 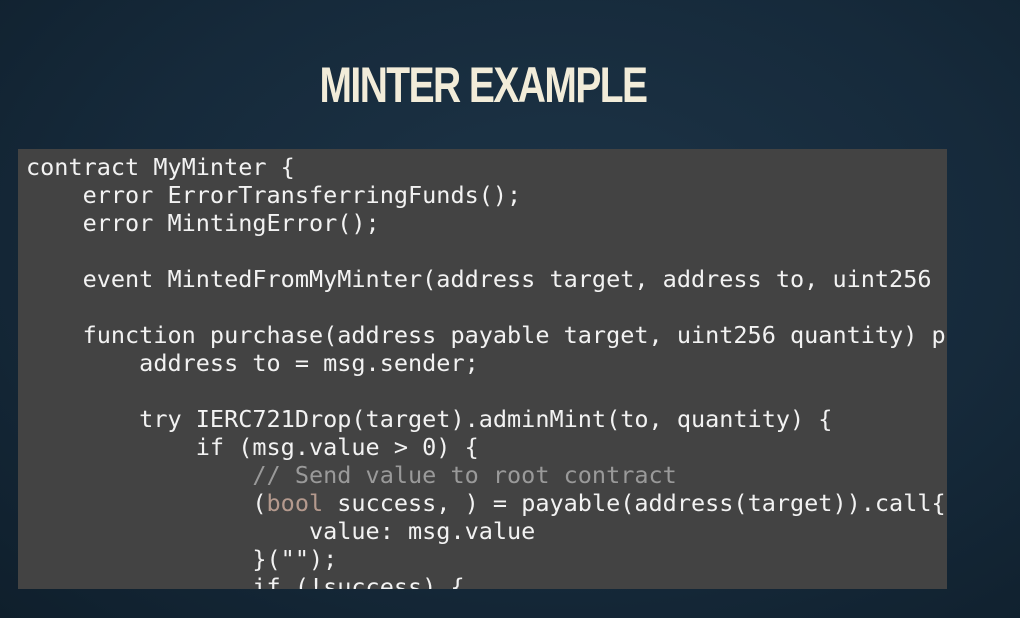 What do you see at coordinates (146, 503) in the screenshot?
I see `code-token-paren: (` at bounding box center [146, 503].